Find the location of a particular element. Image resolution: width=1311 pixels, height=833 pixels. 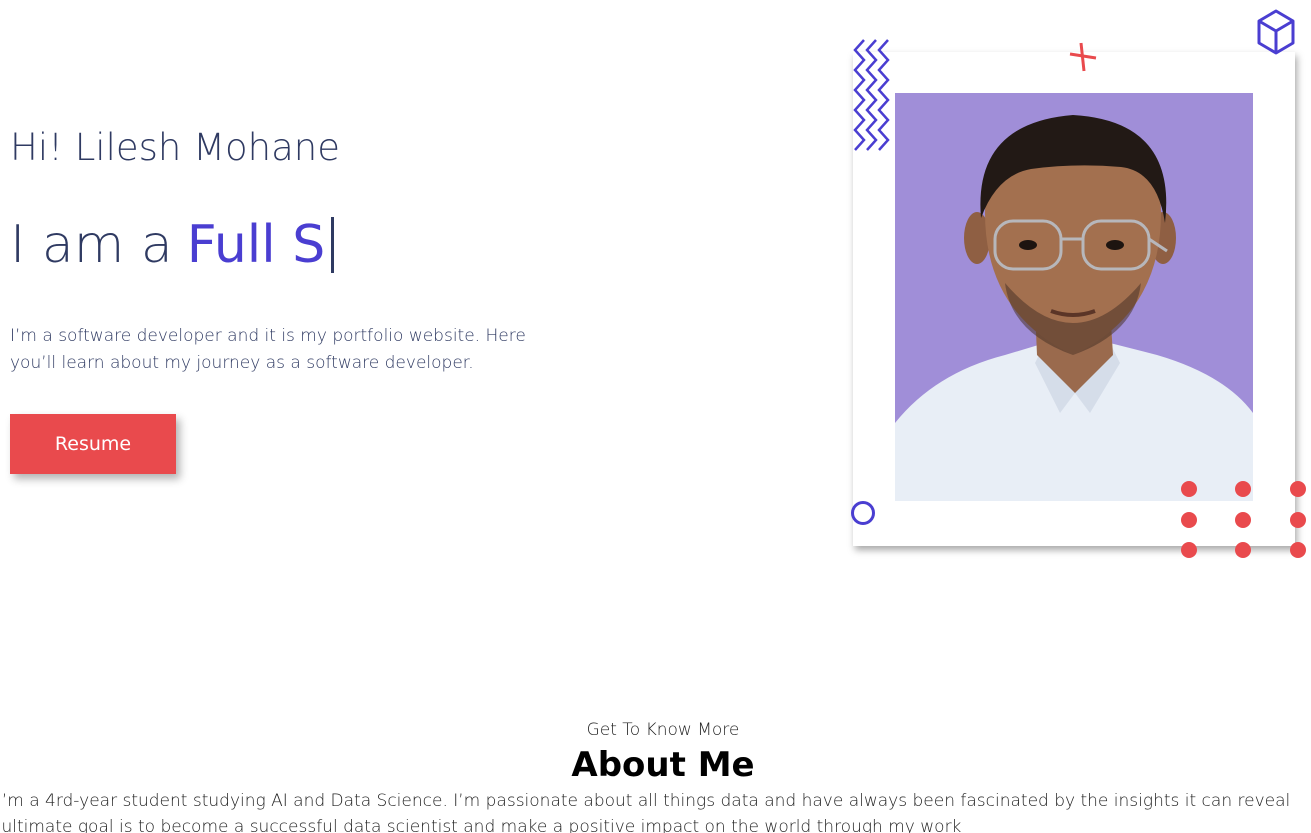

about-title: About Me is located at coordinates (663, 765).